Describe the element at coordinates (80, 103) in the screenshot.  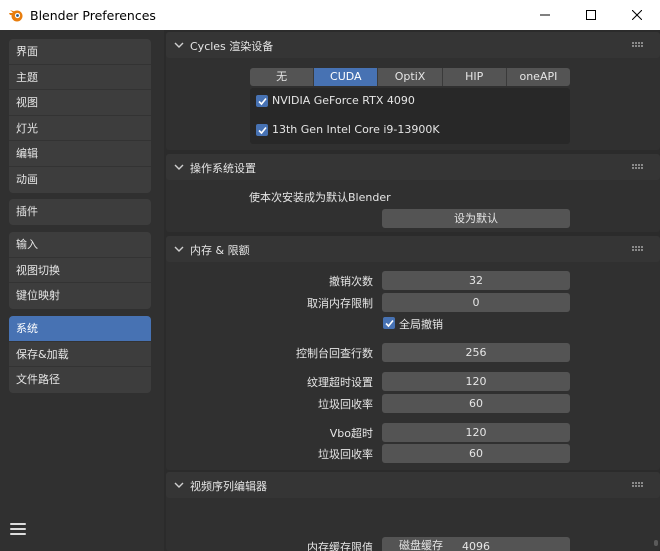
I see `sidebar-item-viewport: 视图` at that location.